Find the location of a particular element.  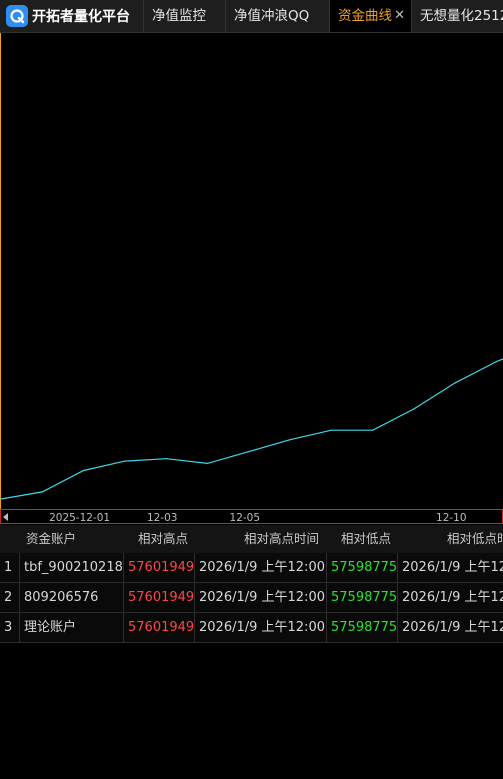

tab-wuxiang: 无想量化2512 is located at coordinates (457, 16).